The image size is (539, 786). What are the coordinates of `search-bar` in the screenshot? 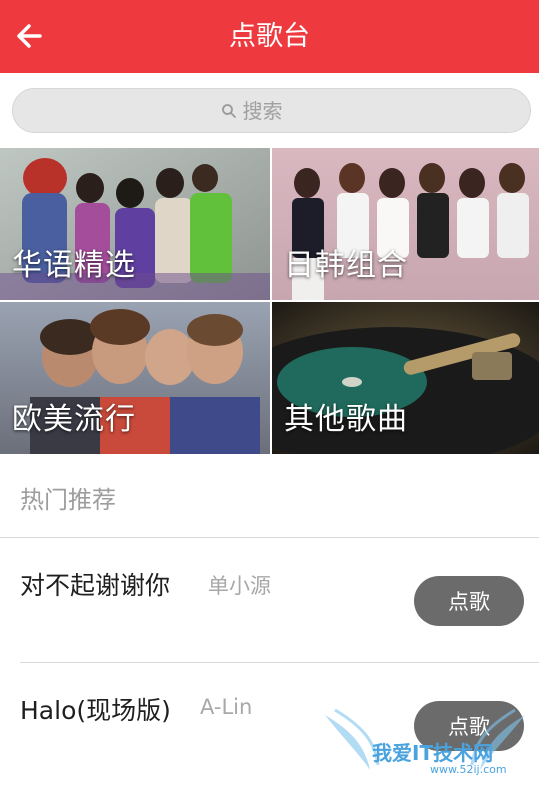 It's located at (271, 110).